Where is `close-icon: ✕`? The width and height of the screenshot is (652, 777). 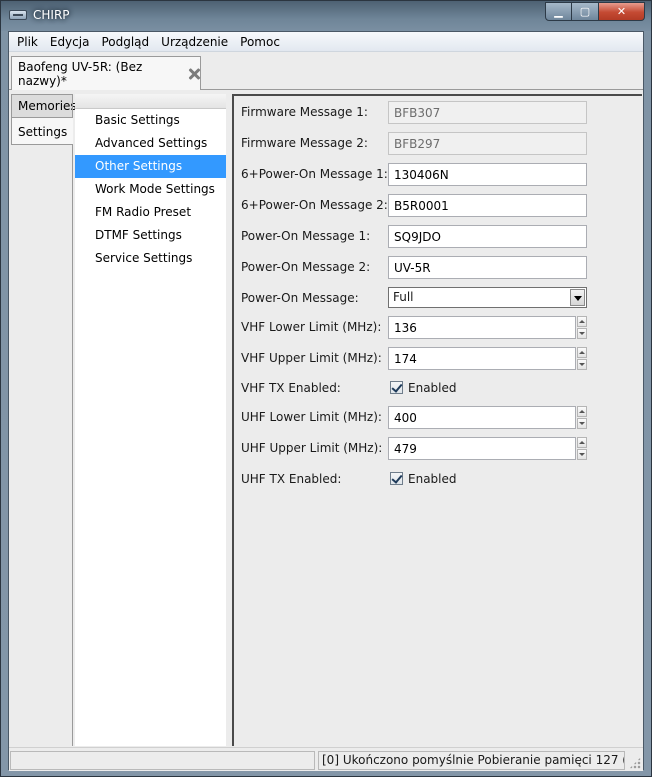 close-icon: ✕ is located at coordinates (621, 11).